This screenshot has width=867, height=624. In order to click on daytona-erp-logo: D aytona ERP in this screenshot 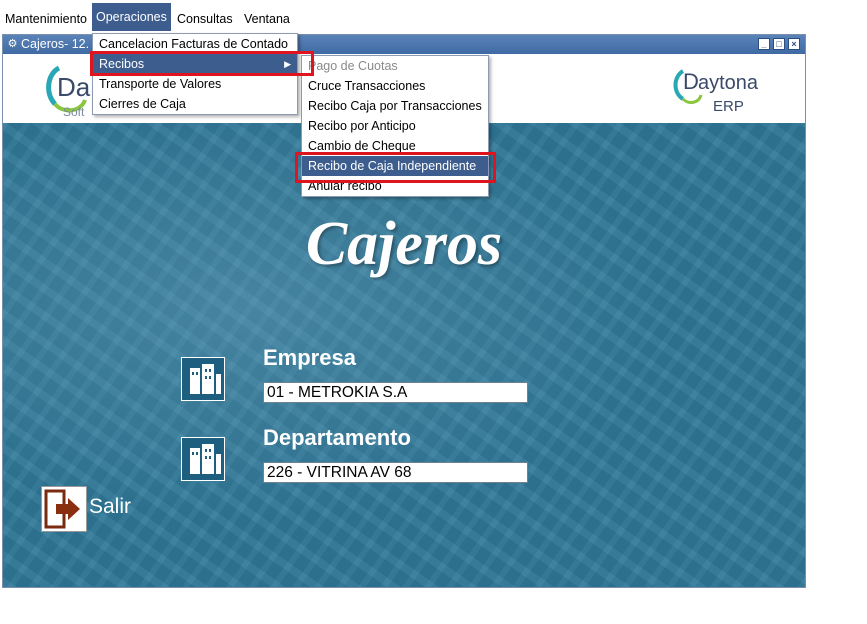, I will do `click(716, 92)`.